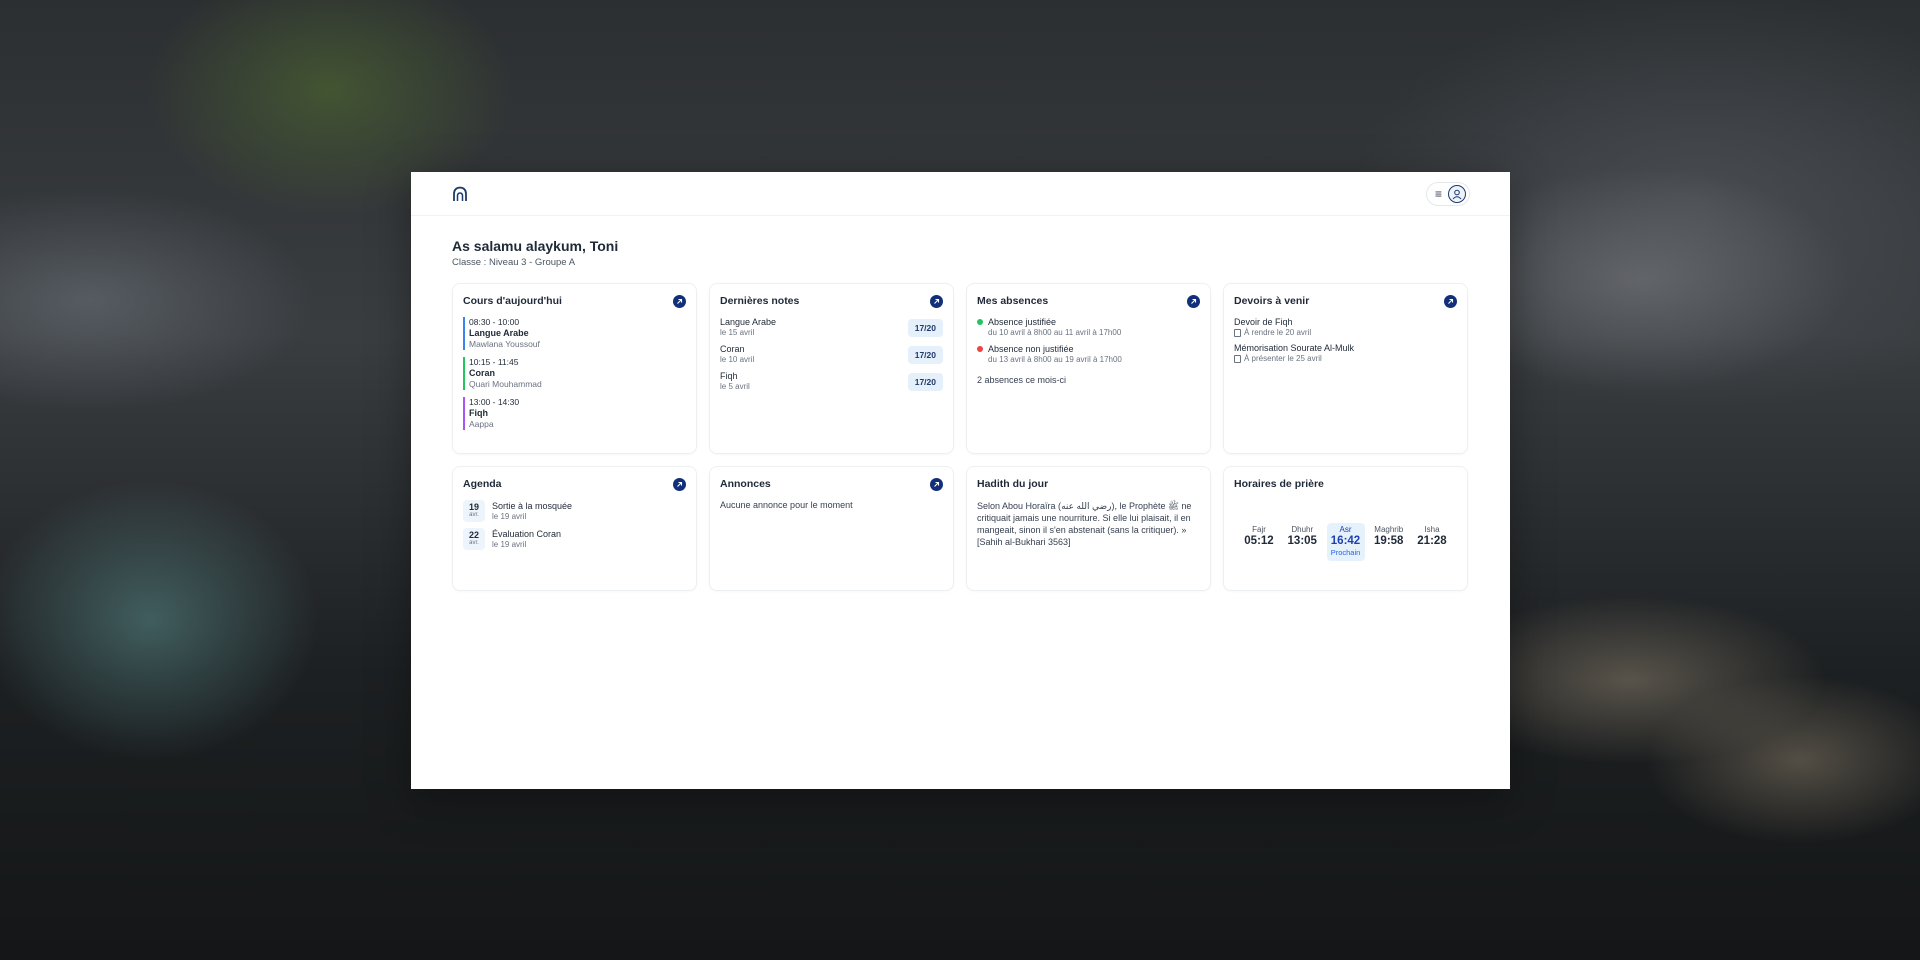 This screenshot has height=960, width=1920. I want to click on grade-item: Langue Arabe le 15 avril 17/20, so click(831, 327).